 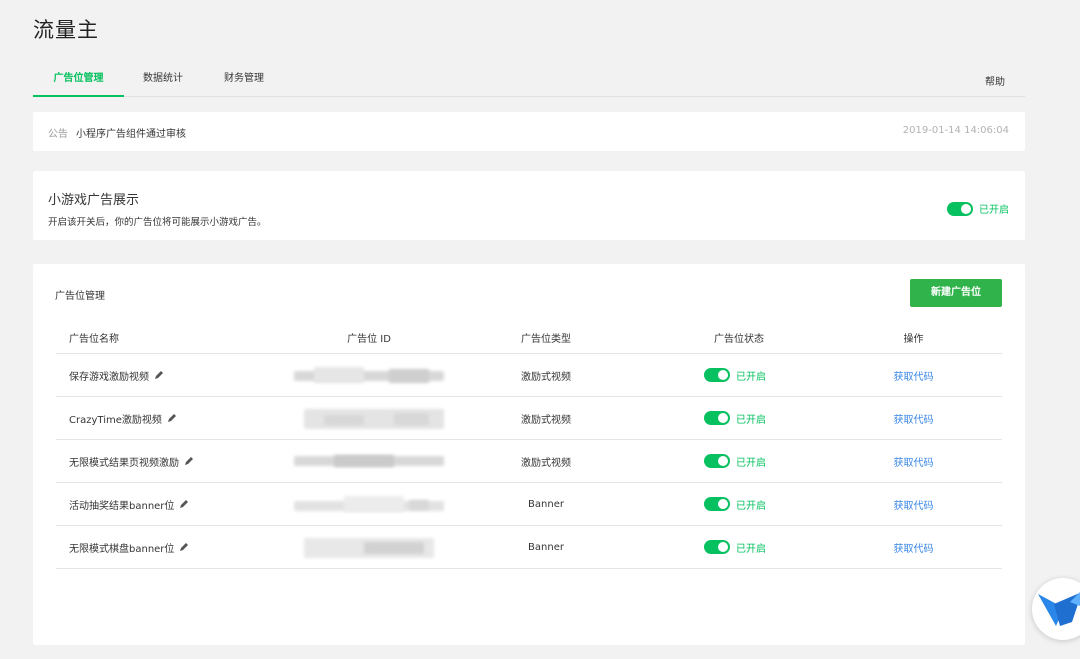 I want to click on tab-ad-manage: 广告位管理, so click(x=78, y=79).